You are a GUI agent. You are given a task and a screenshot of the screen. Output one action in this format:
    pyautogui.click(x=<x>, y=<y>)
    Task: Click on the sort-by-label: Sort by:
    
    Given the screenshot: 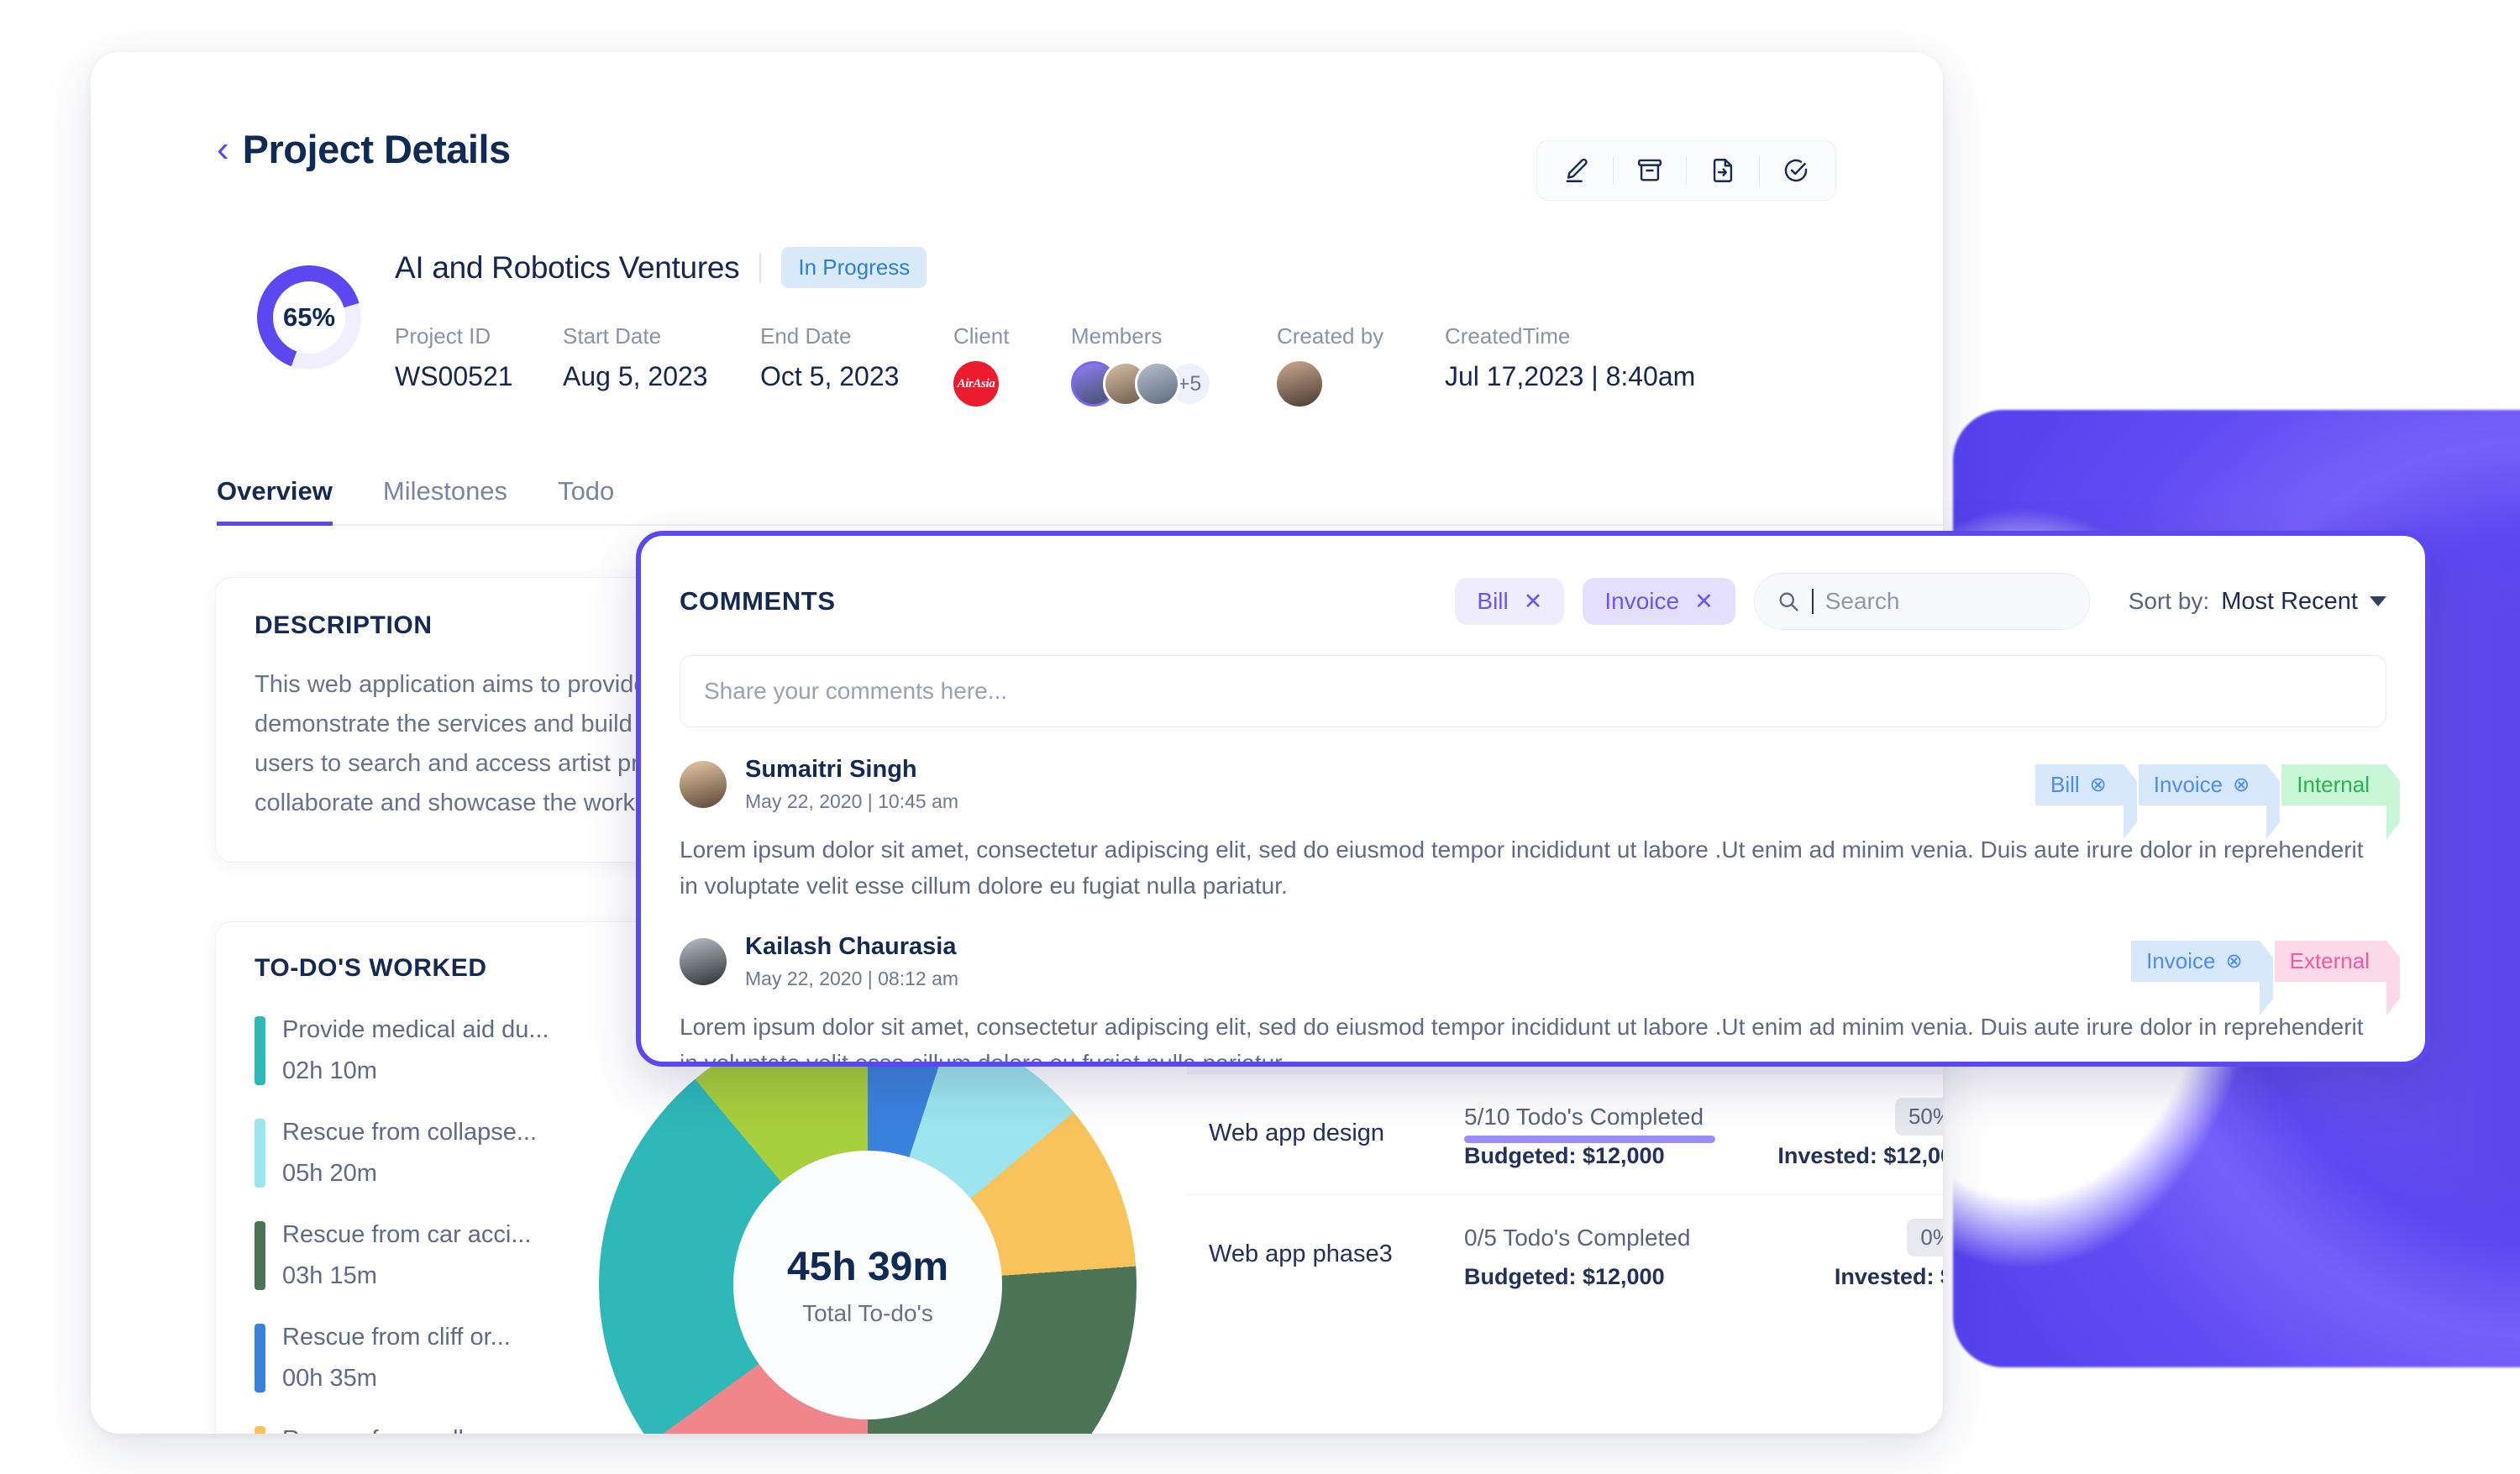 What is the action you would take?
    pyautogui.click(x=2169, y=601)
    